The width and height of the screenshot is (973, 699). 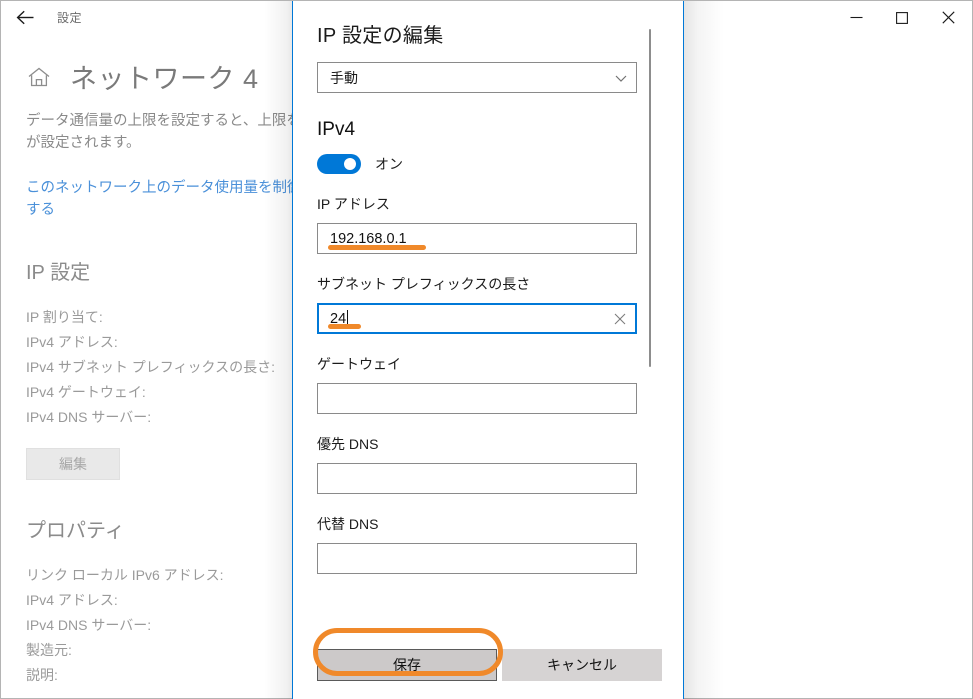 I want to click on field-label: ゲートウェイ, so click(x=359, y=364).